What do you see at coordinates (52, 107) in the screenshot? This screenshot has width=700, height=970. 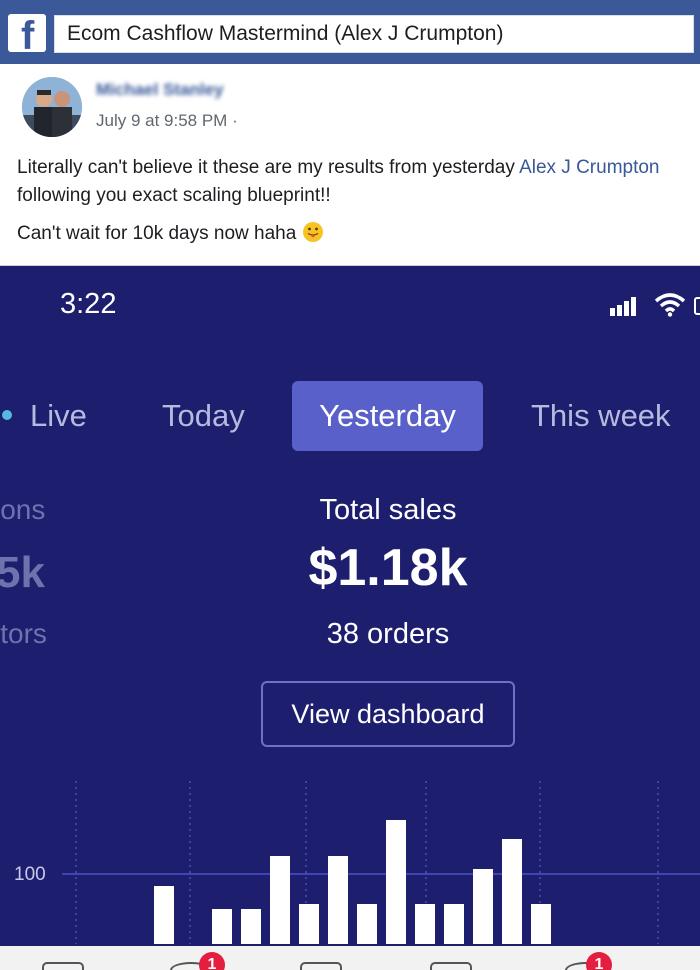 I see `avatar` at bounding box center [52, 107].